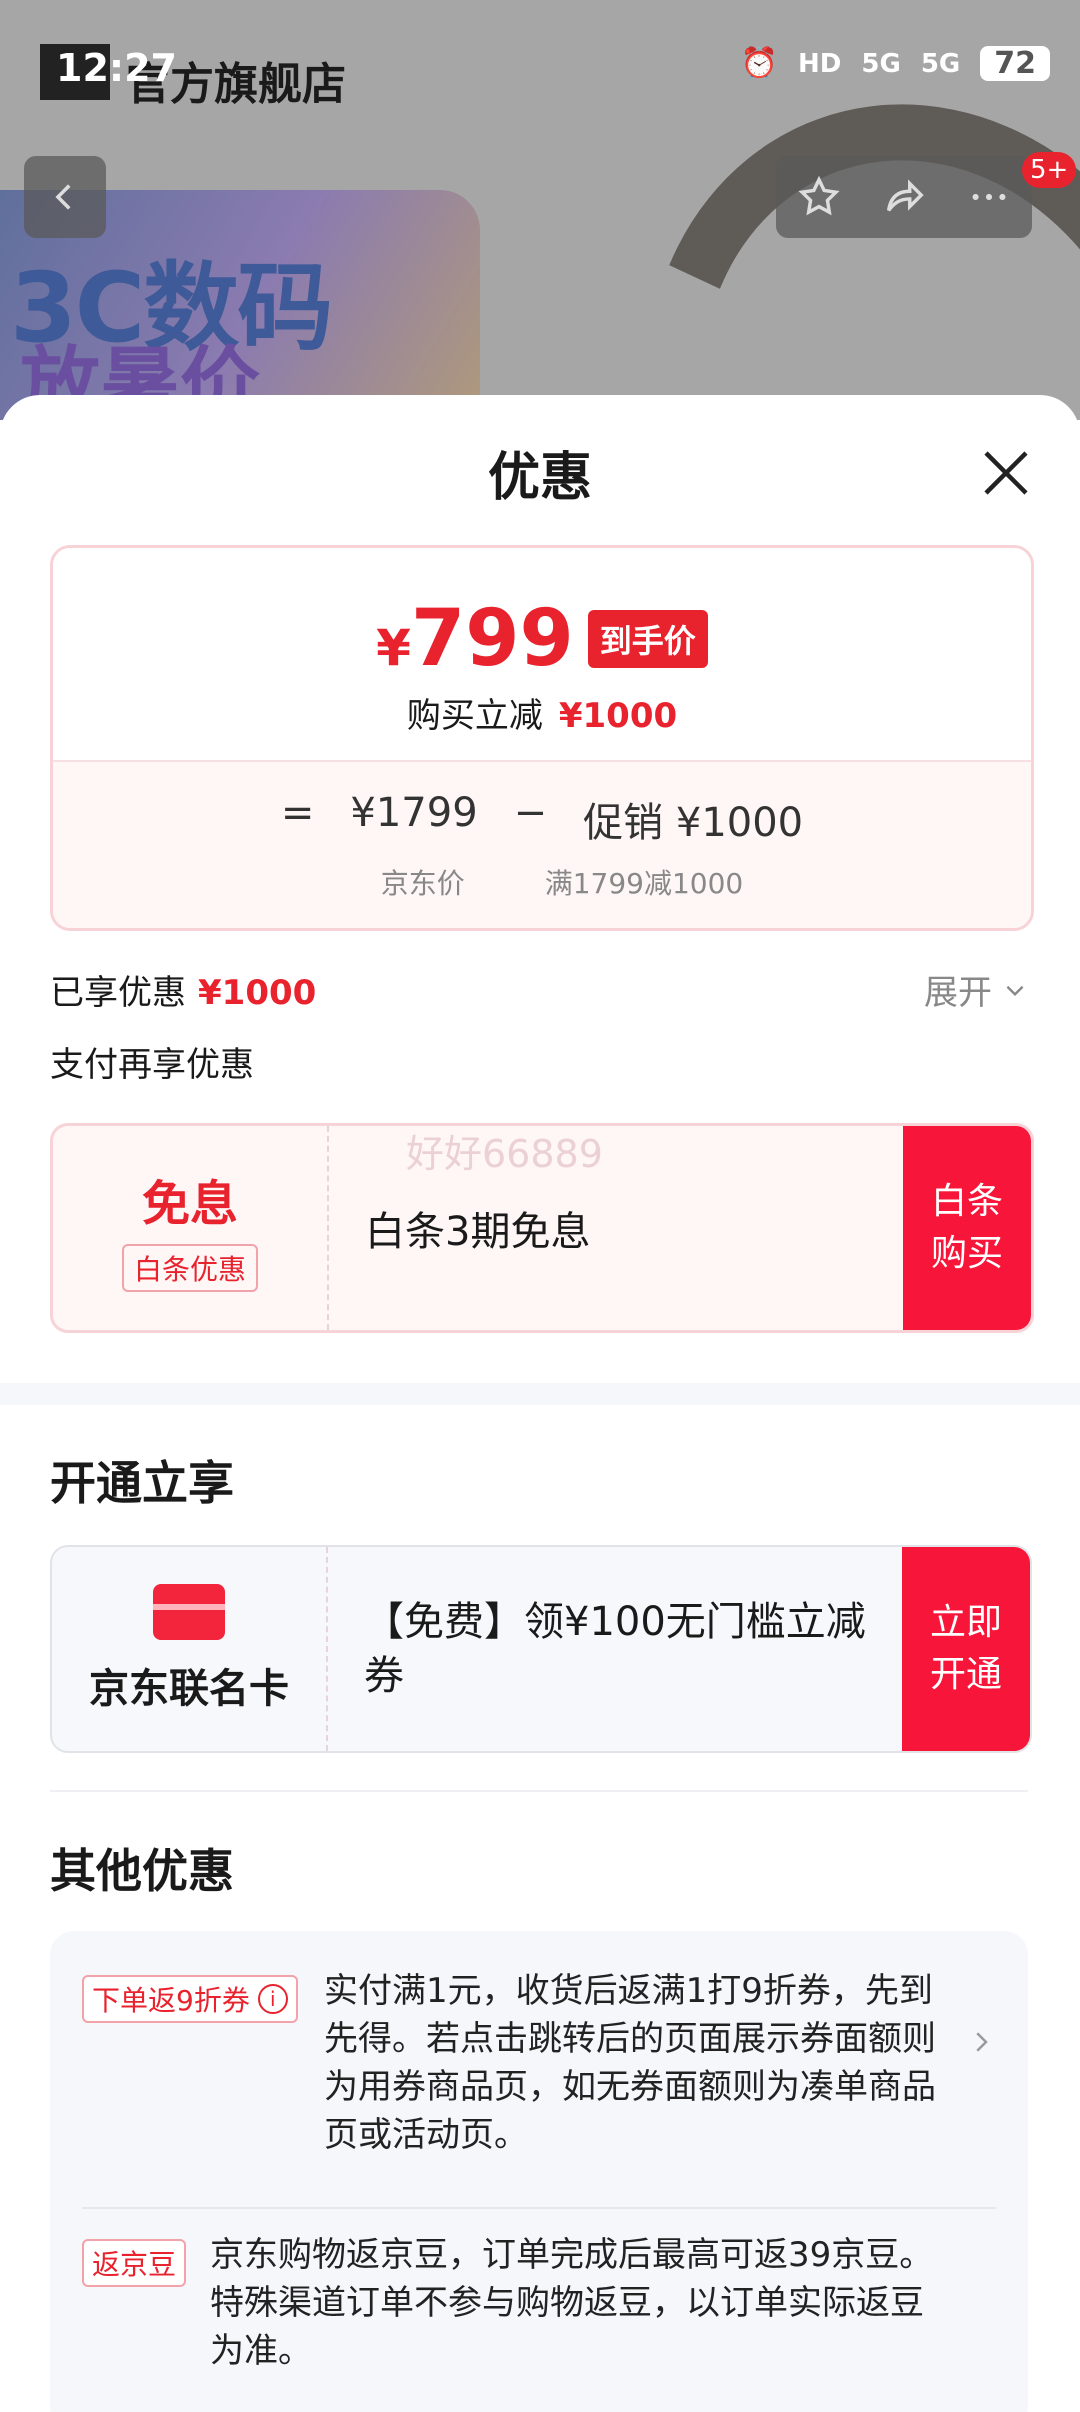 This screenshot has width=1080, height=2412. I want to click on divider-line, so click(539, 1791).